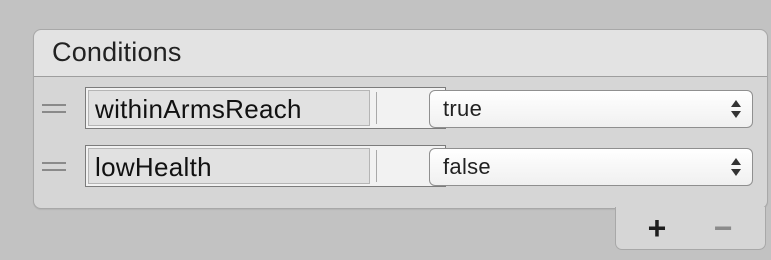  I want to click on condition-value-text: true, so click(463, 108).